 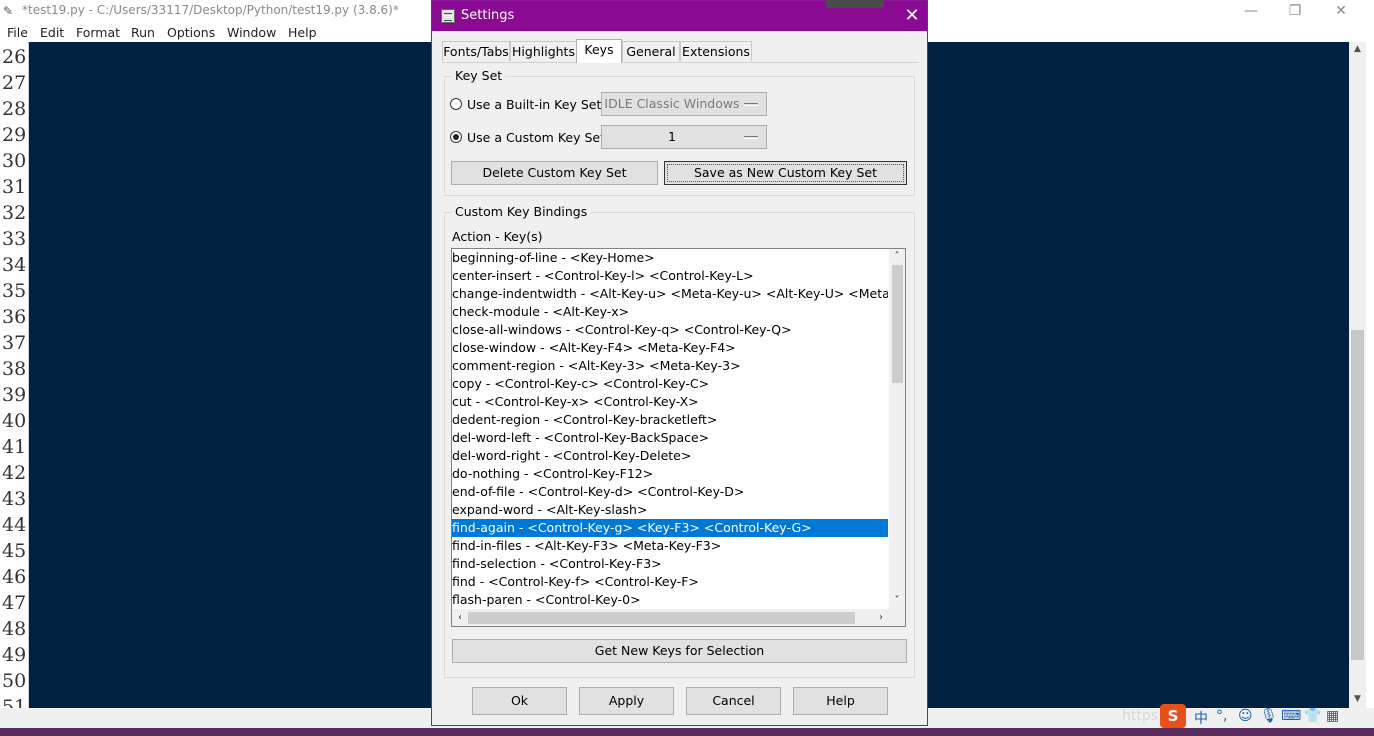 I want to click on editor-scroll-thumb, so click(x=1357, y=495).